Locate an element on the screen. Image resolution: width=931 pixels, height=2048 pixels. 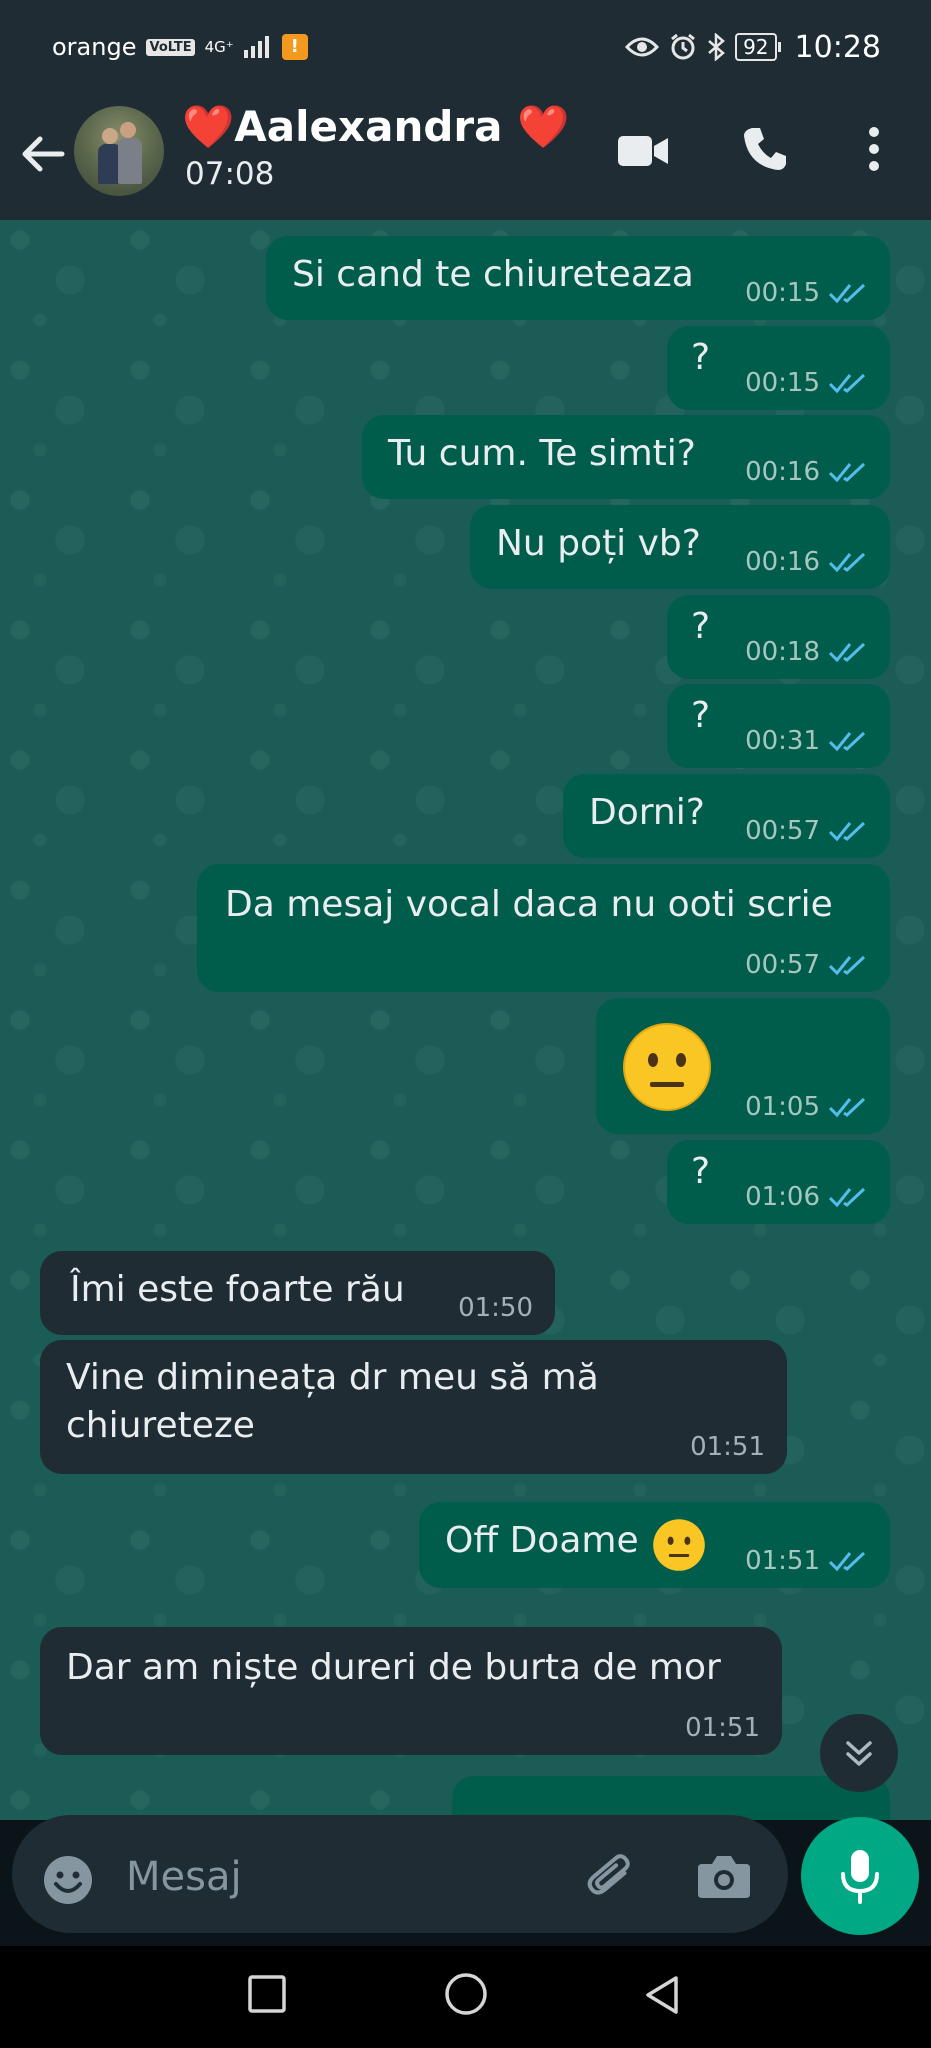
mic-icon is located at coordinates (860, 1877).